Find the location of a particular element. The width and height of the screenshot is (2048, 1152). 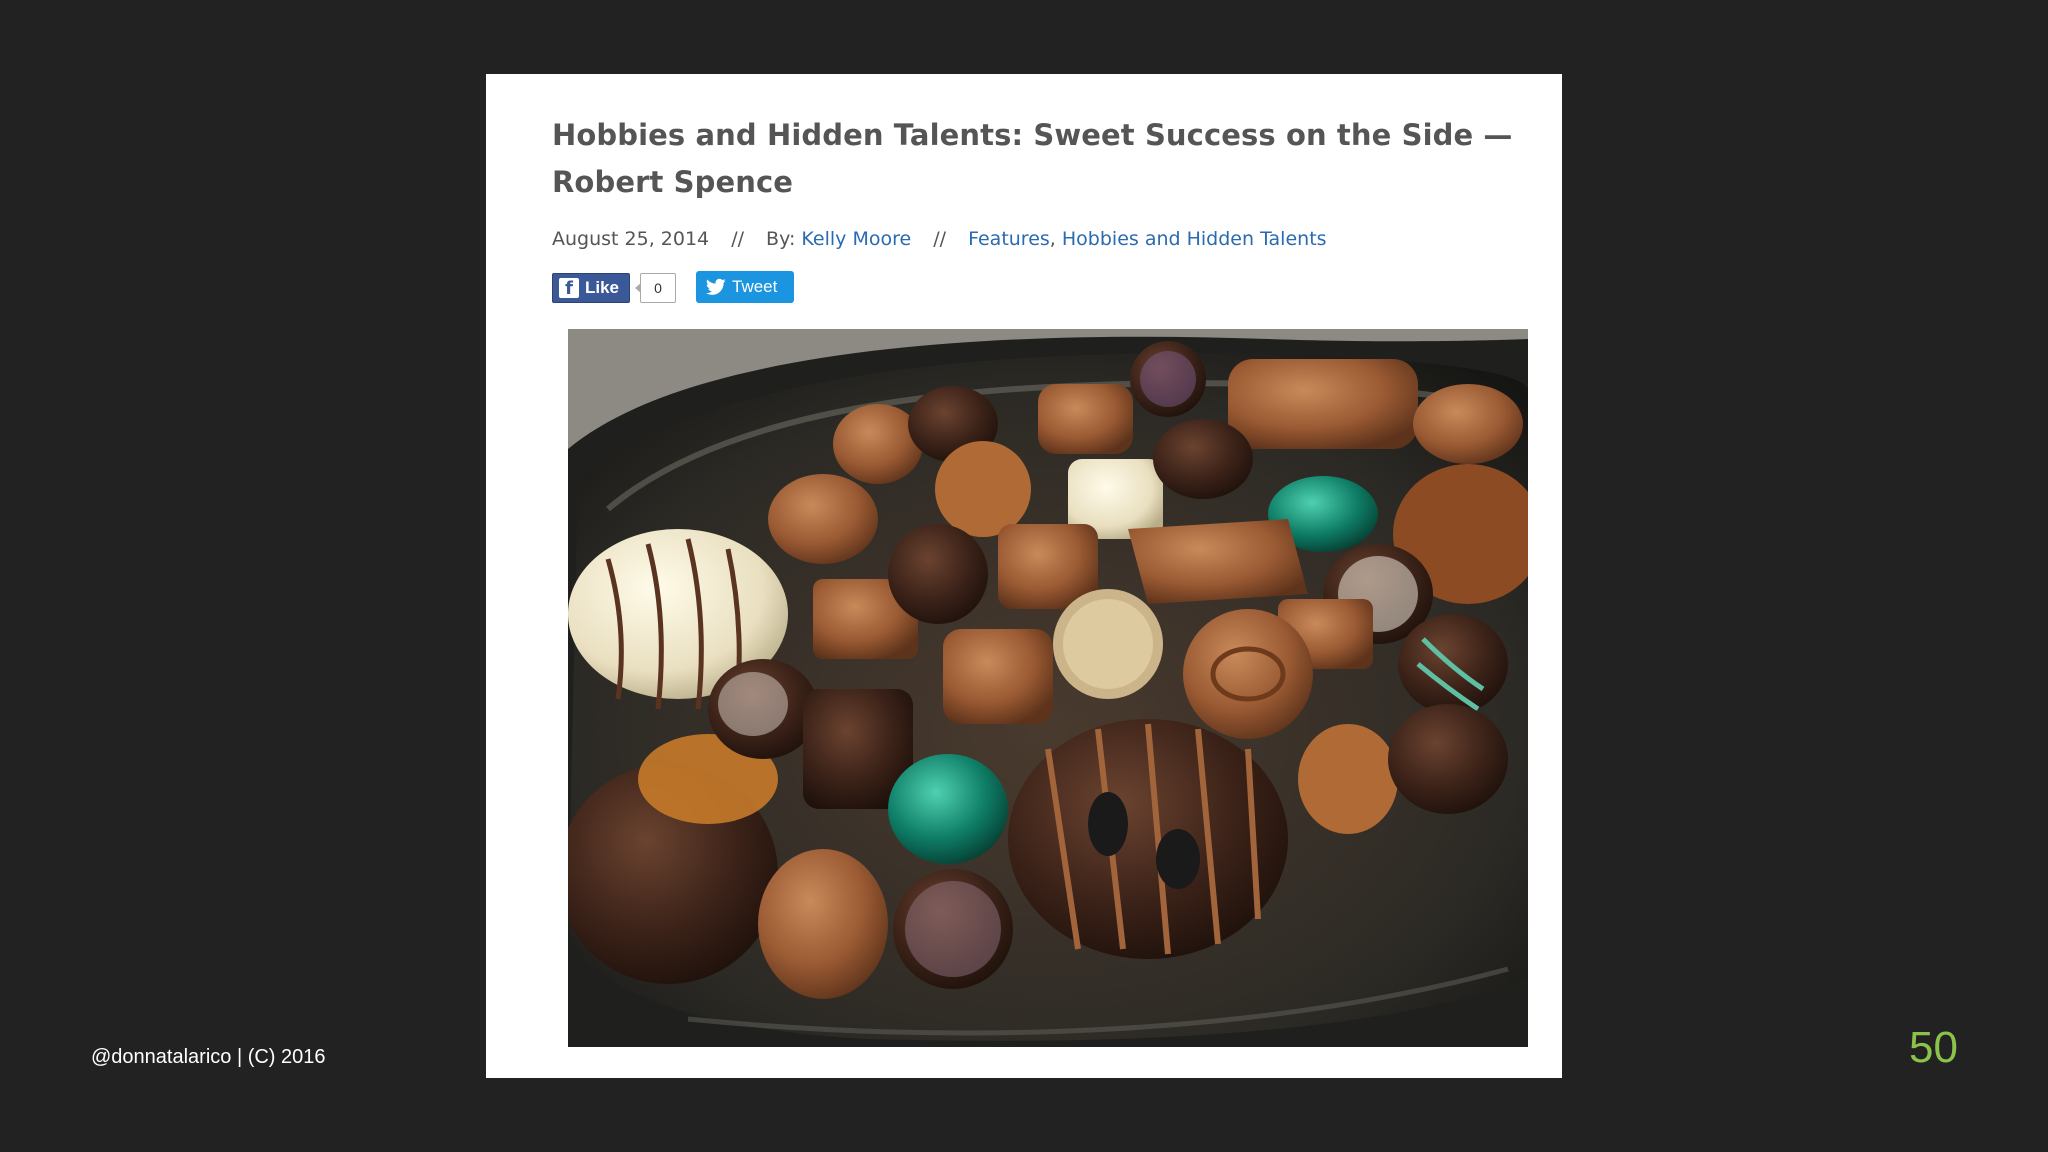

category-link-hobbies: Hobbies and Hidden Talents is located at coordinates (1194, 239).